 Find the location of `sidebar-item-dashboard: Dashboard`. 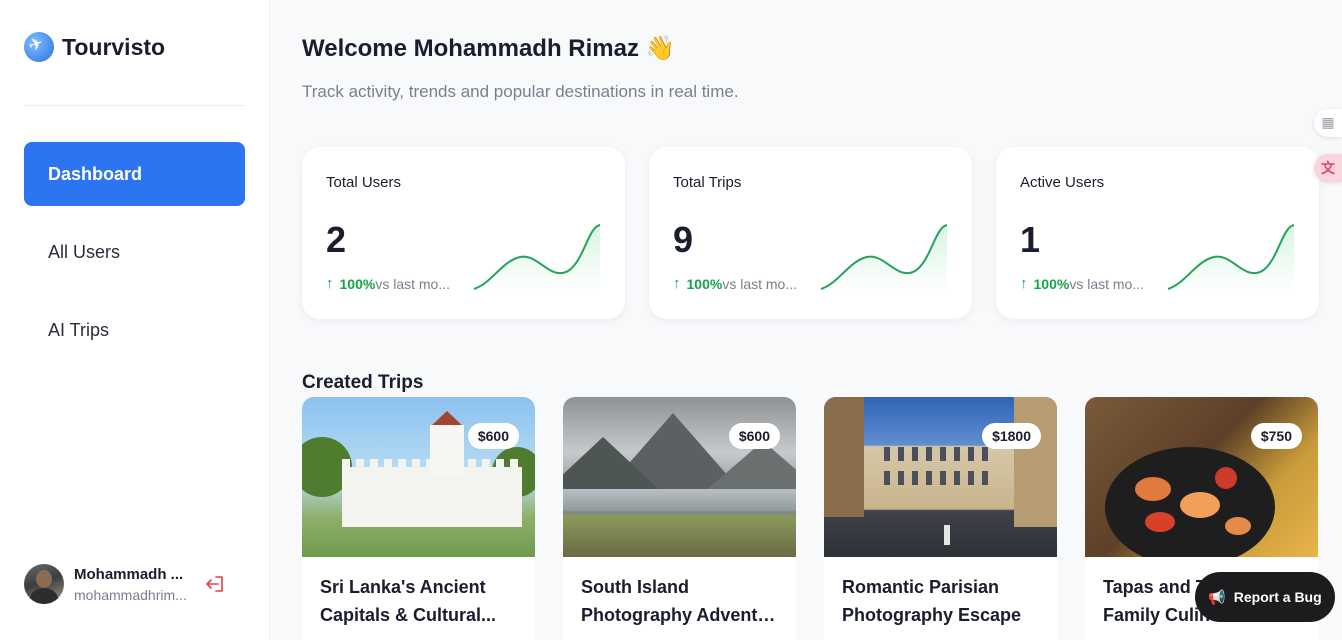

sidebar-item-dashboard: Dashboard is located at coordinates (134, 174).